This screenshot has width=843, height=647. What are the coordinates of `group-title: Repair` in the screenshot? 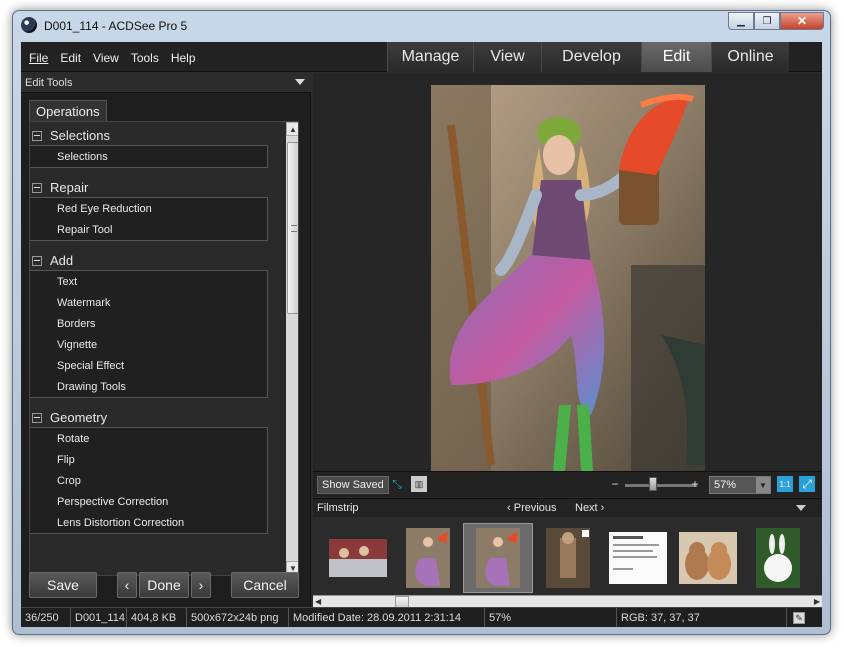 It's located at (69, 187).